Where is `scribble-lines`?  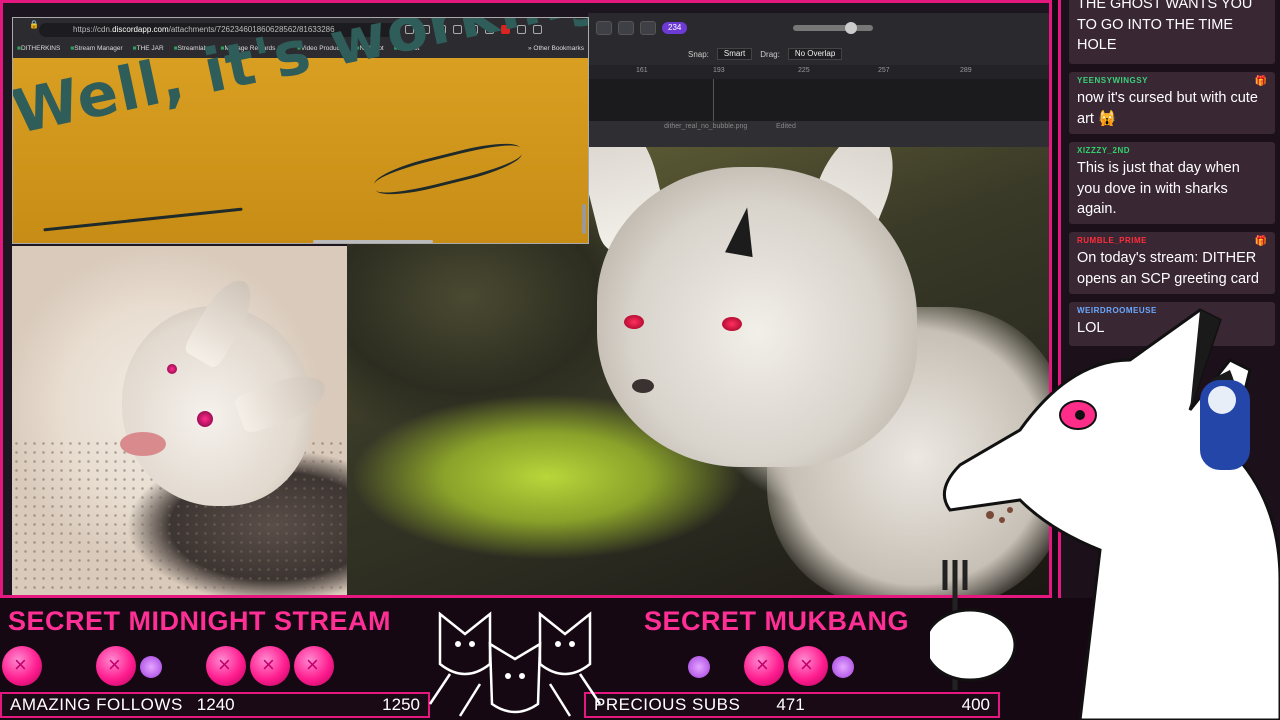
scribble-lines is located at coordinates (448, 169).